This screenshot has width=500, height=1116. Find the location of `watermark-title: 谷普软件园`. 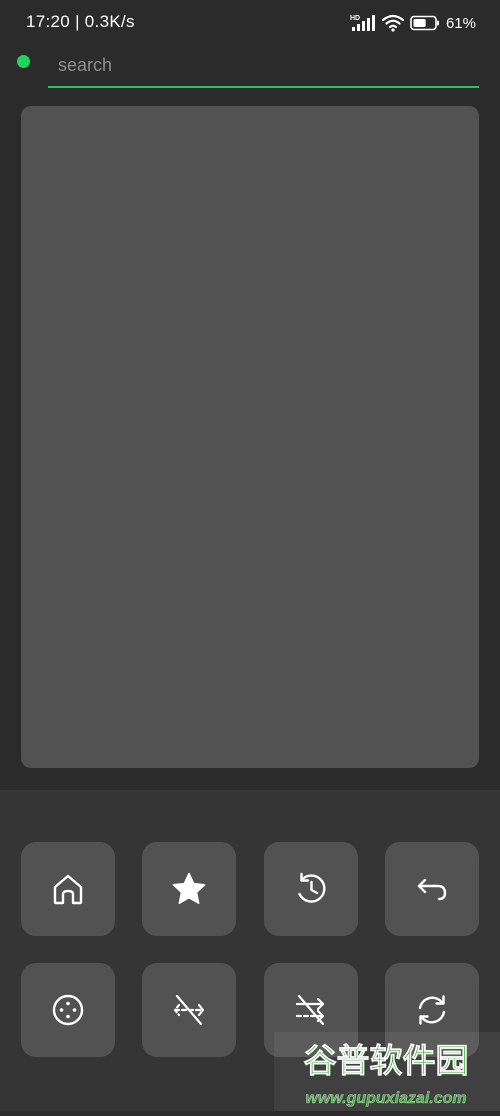

watermark-title: 谷普软件园 is located at coordinates (386, 1060).